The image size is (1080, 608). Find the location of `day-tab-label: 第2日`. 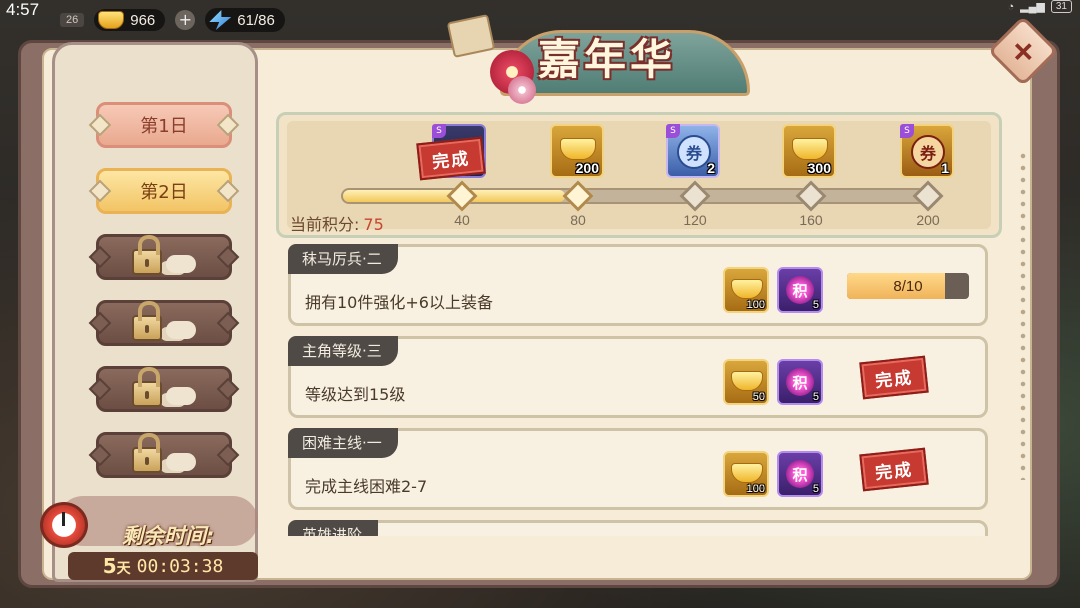

day-tab-label: 第2日 is located at coordinates (164, 192).